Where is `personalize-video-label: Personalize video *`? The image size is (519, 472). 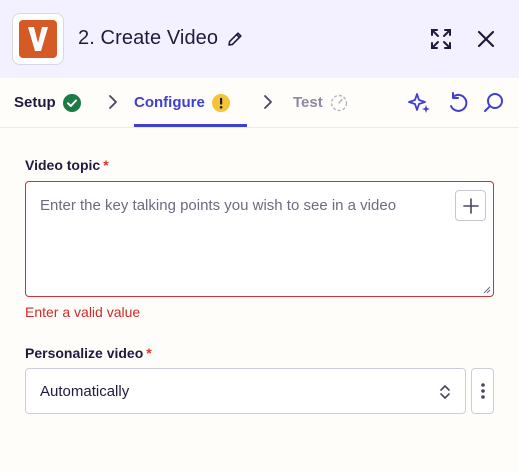
personalize-video-label: Personalize video * is located at coordinates (88, 353).